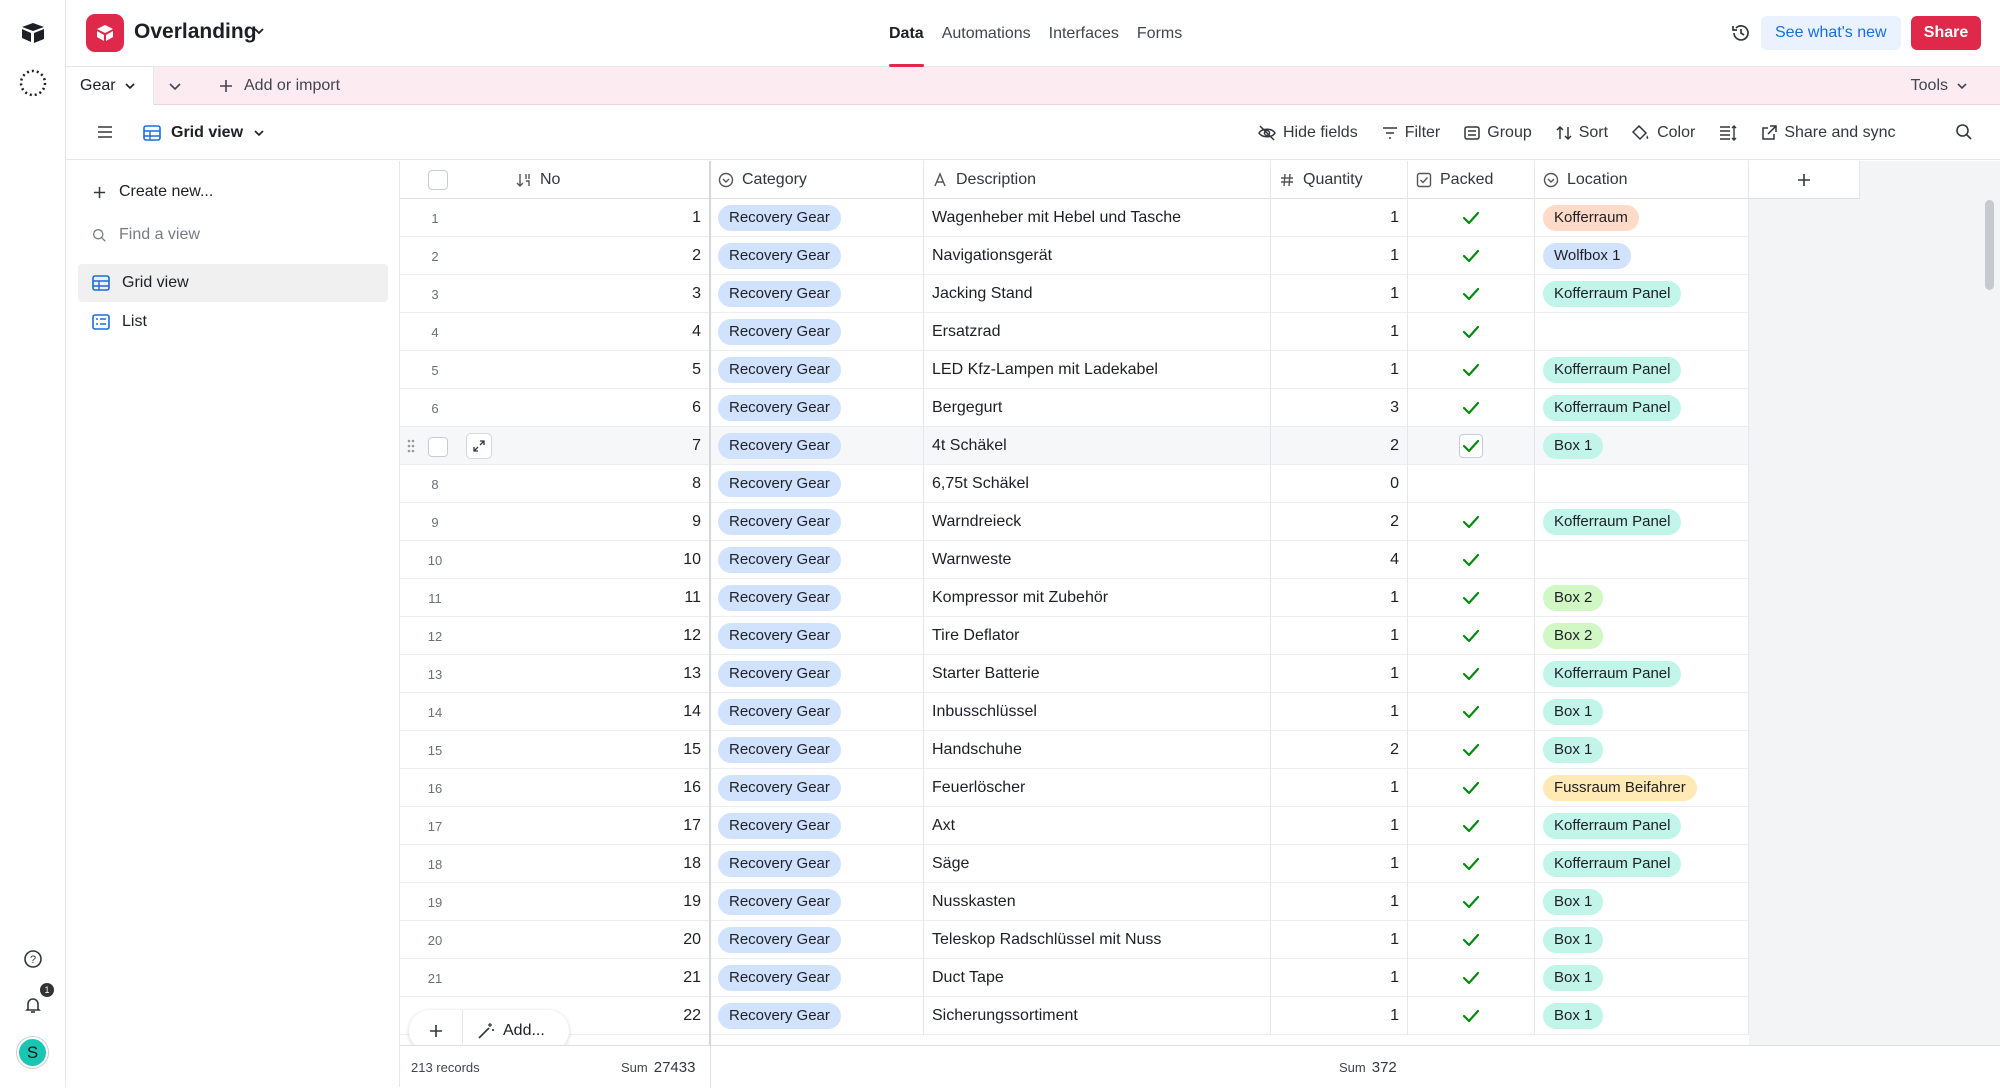 This screenshot has width=2000, height=1088. What do you see at coordinates (1097, 978) in the screenshot?
I see `cell-description: Duct Tape` at bounding box center [1097, 978].